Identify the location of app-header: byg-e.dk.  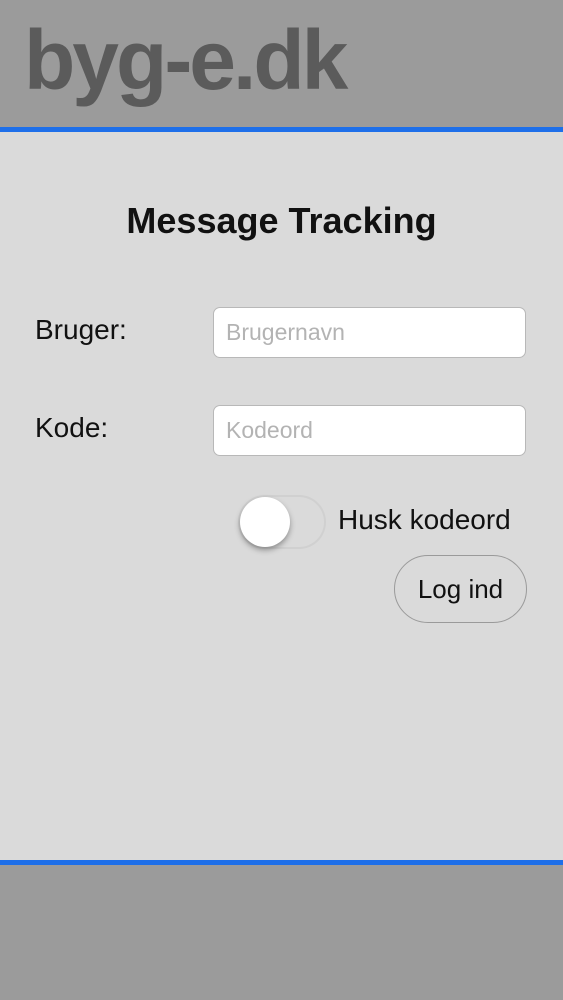
(281, 63).